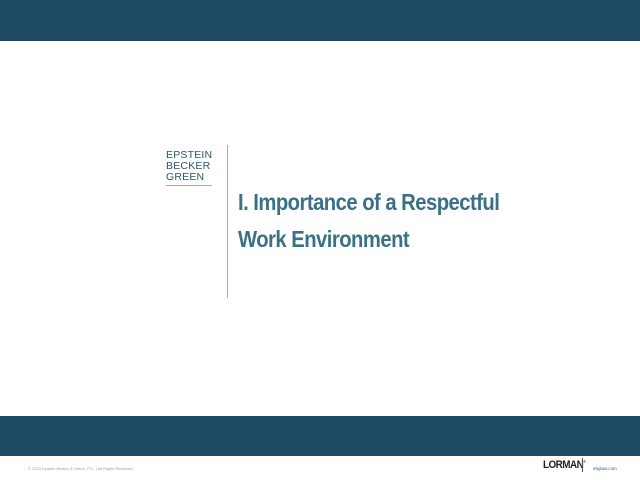 This screenshot has height=480, width=640. I want to click on logo-underline, so click(189, 185).